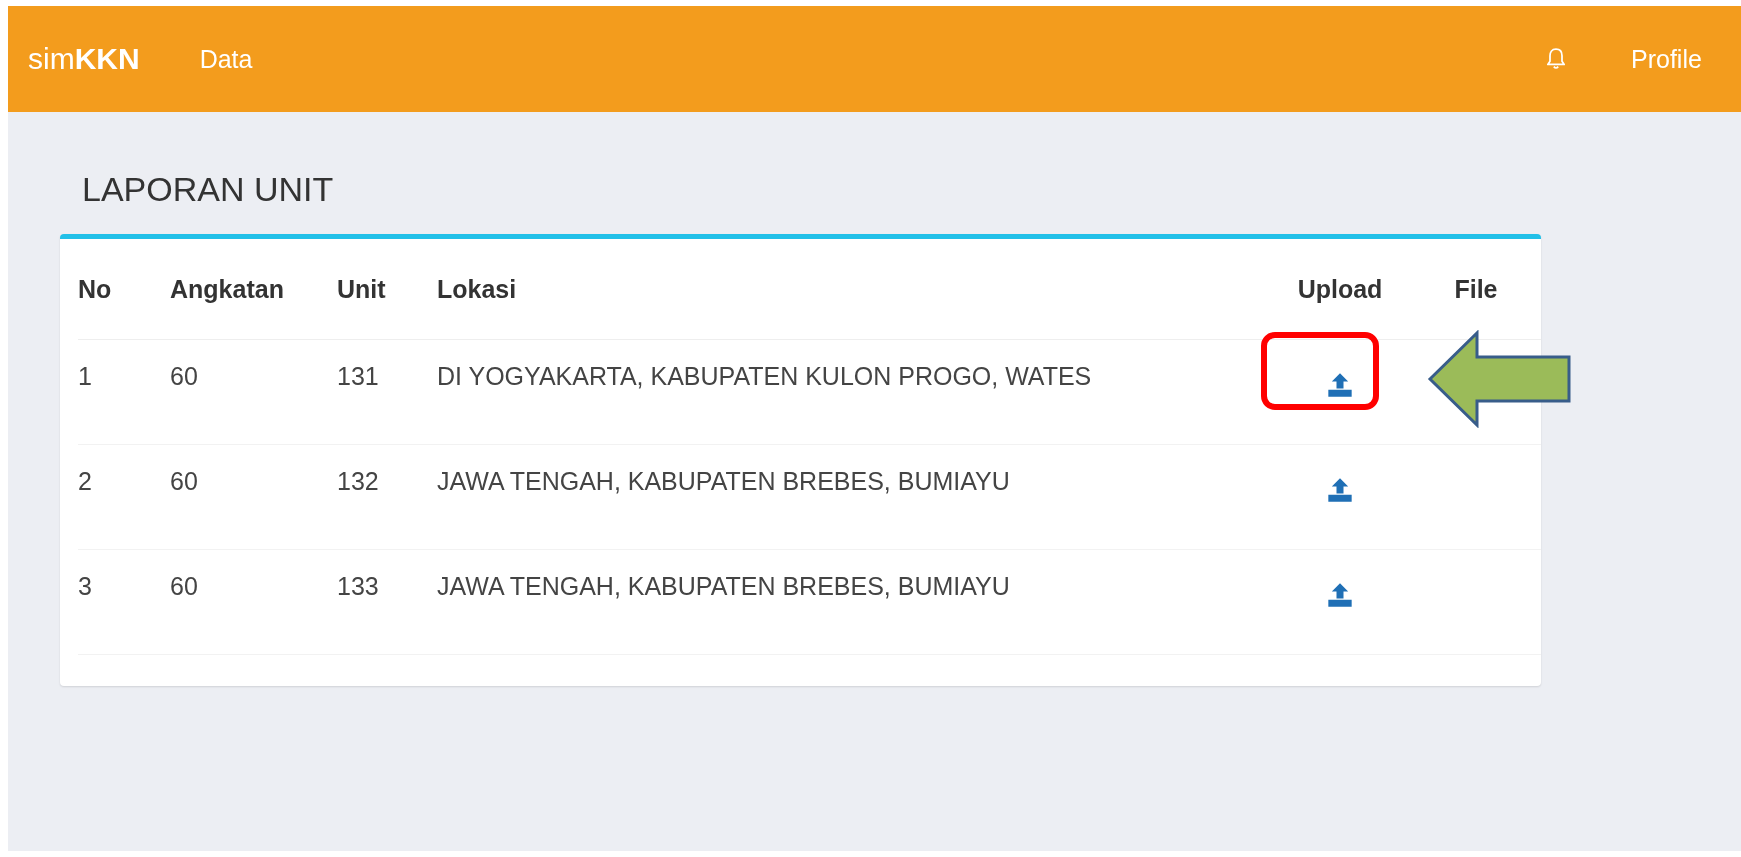 The image size is (1741, 857). Describe the element at coordinates (85, 481) in the screenshot. I see `table-cell-text: 2` at that location.